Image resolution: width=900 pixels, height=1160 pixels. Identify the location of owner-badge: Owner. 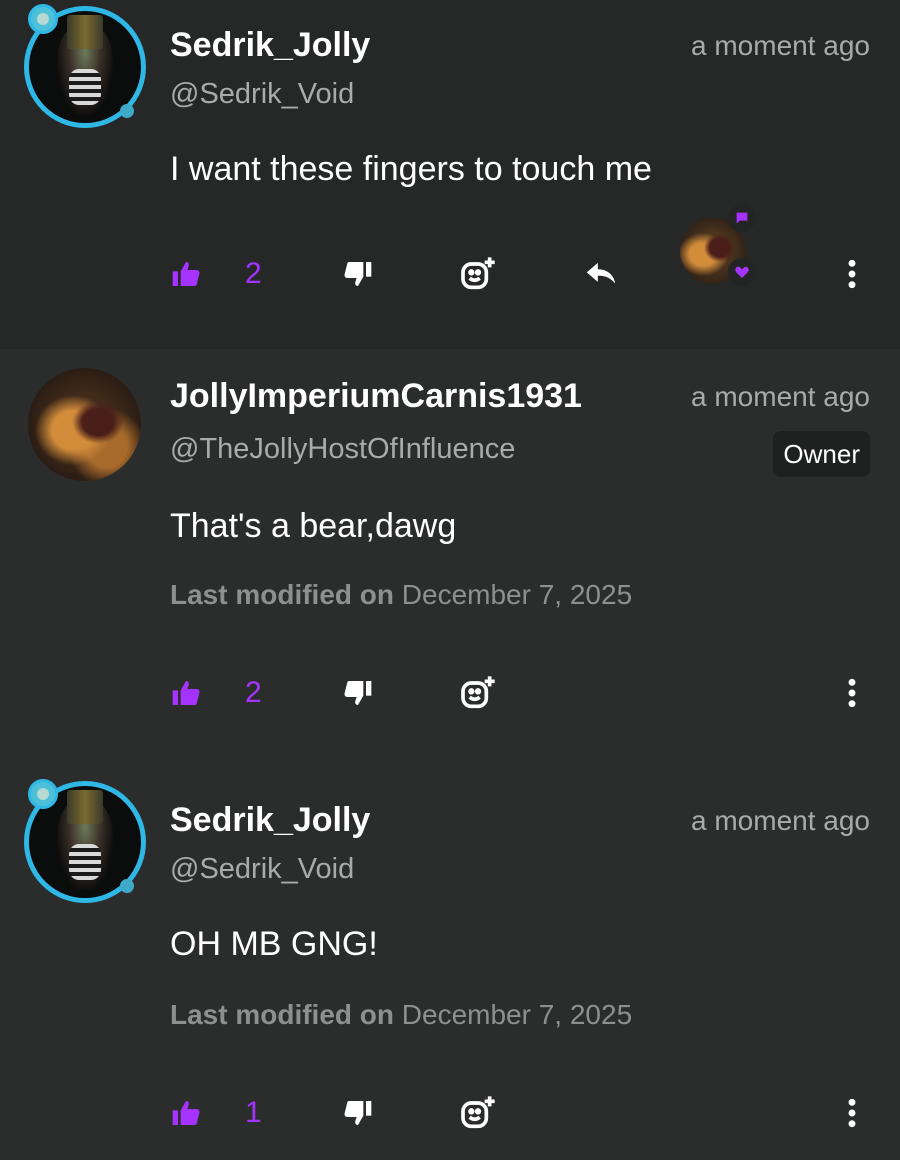
(821, 454).